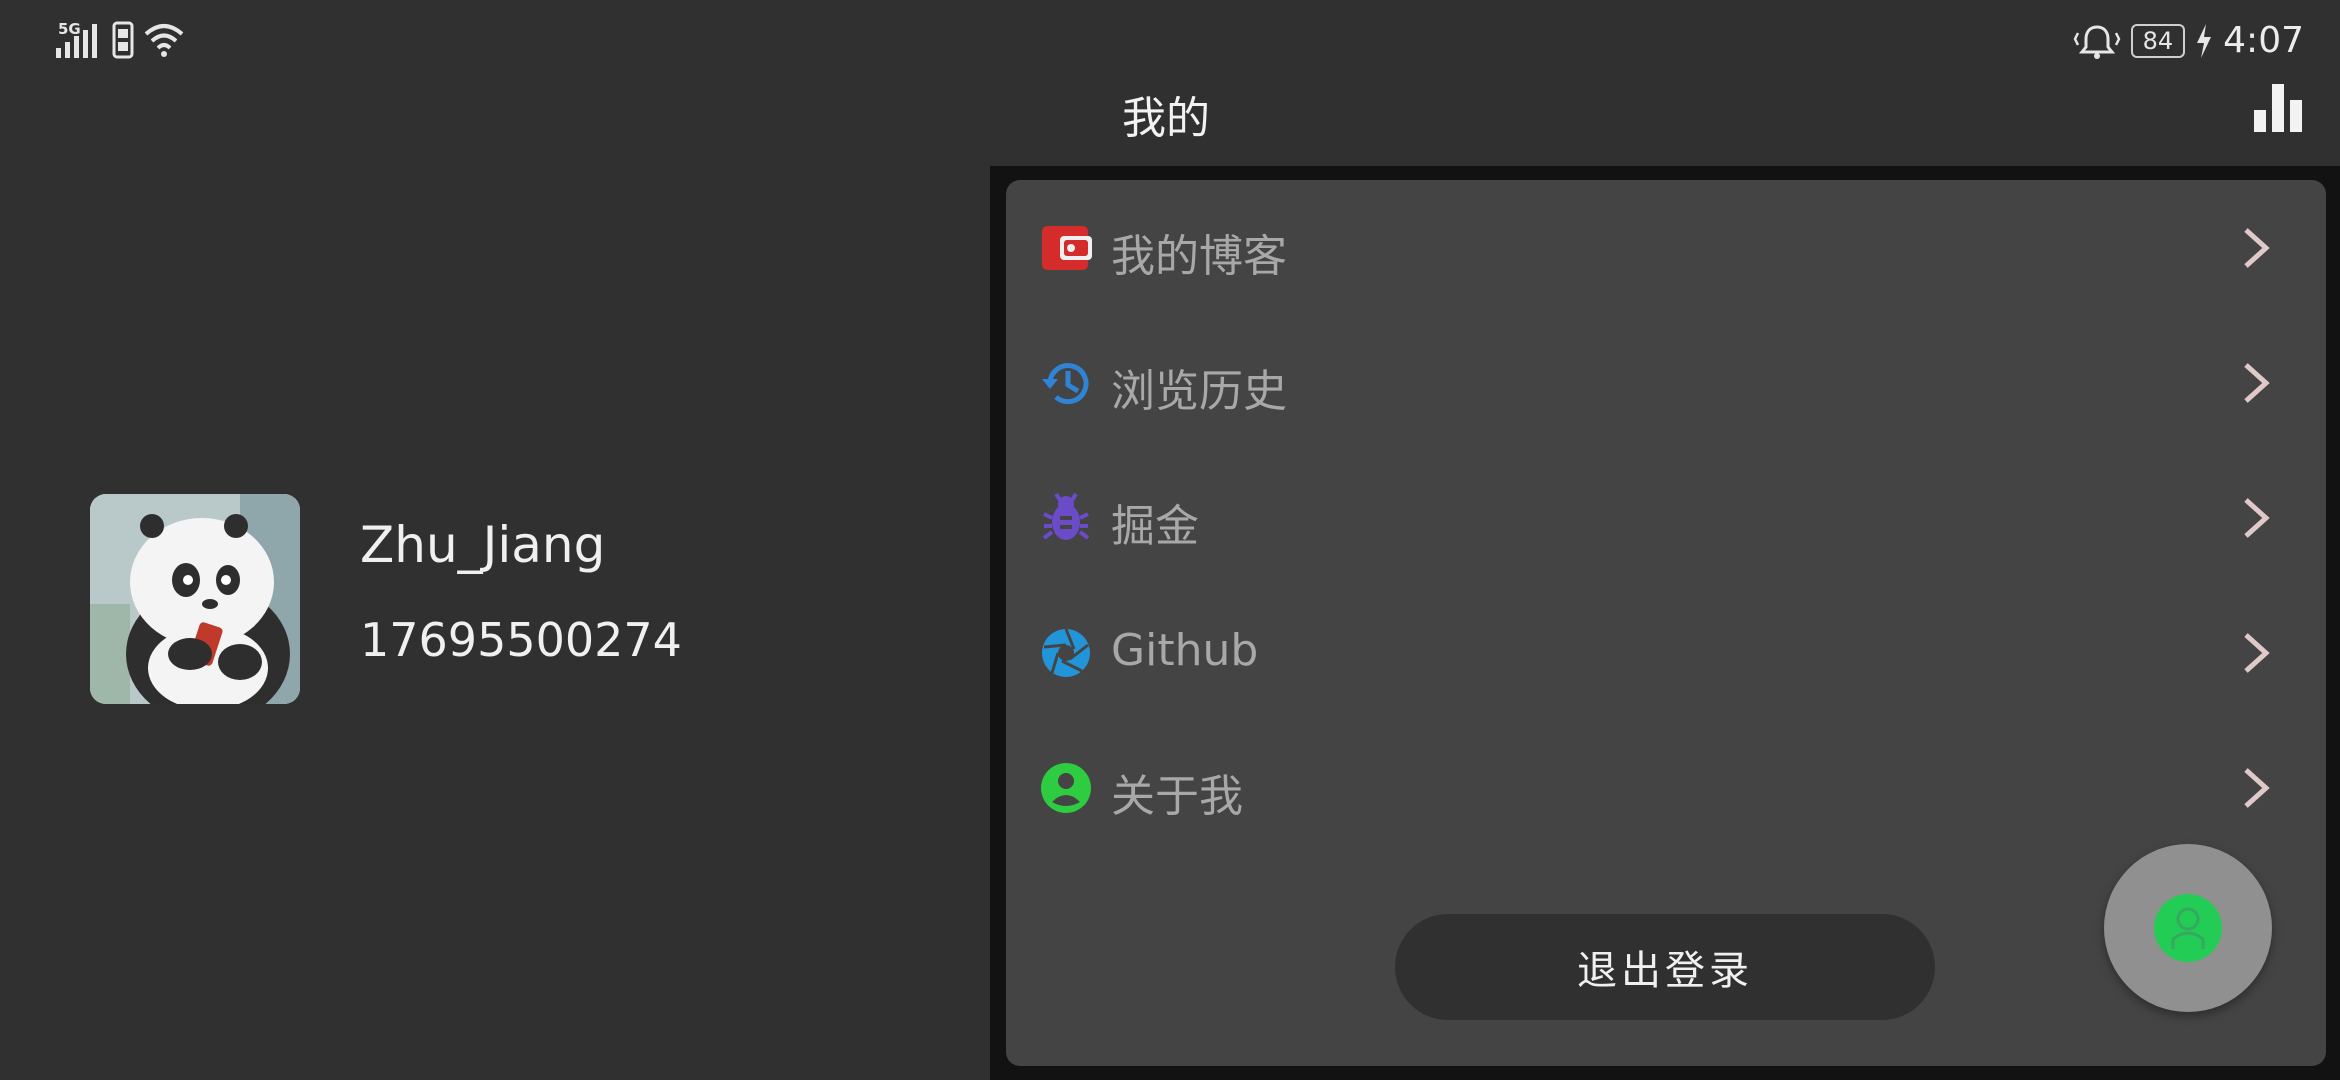 The width and height of the screenshot is (2340, 1080). I want to click on menu-item-label: 我的博客, so click(1199, 256).